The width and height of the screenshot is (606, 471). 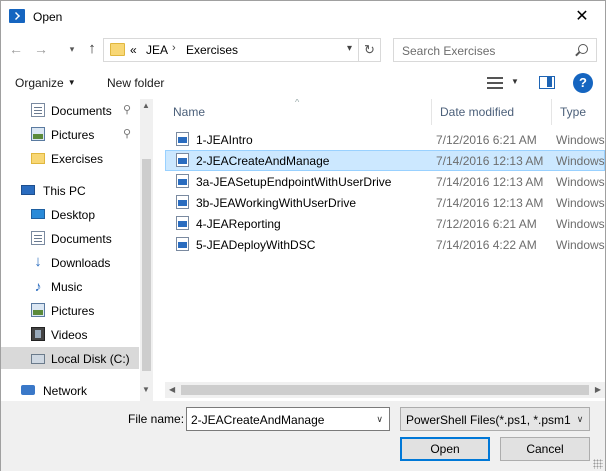 What do you see at coordinates (491, 112) in the screenshot?
I see `column-header-date: Date modified` at bounding box center [491, 112].